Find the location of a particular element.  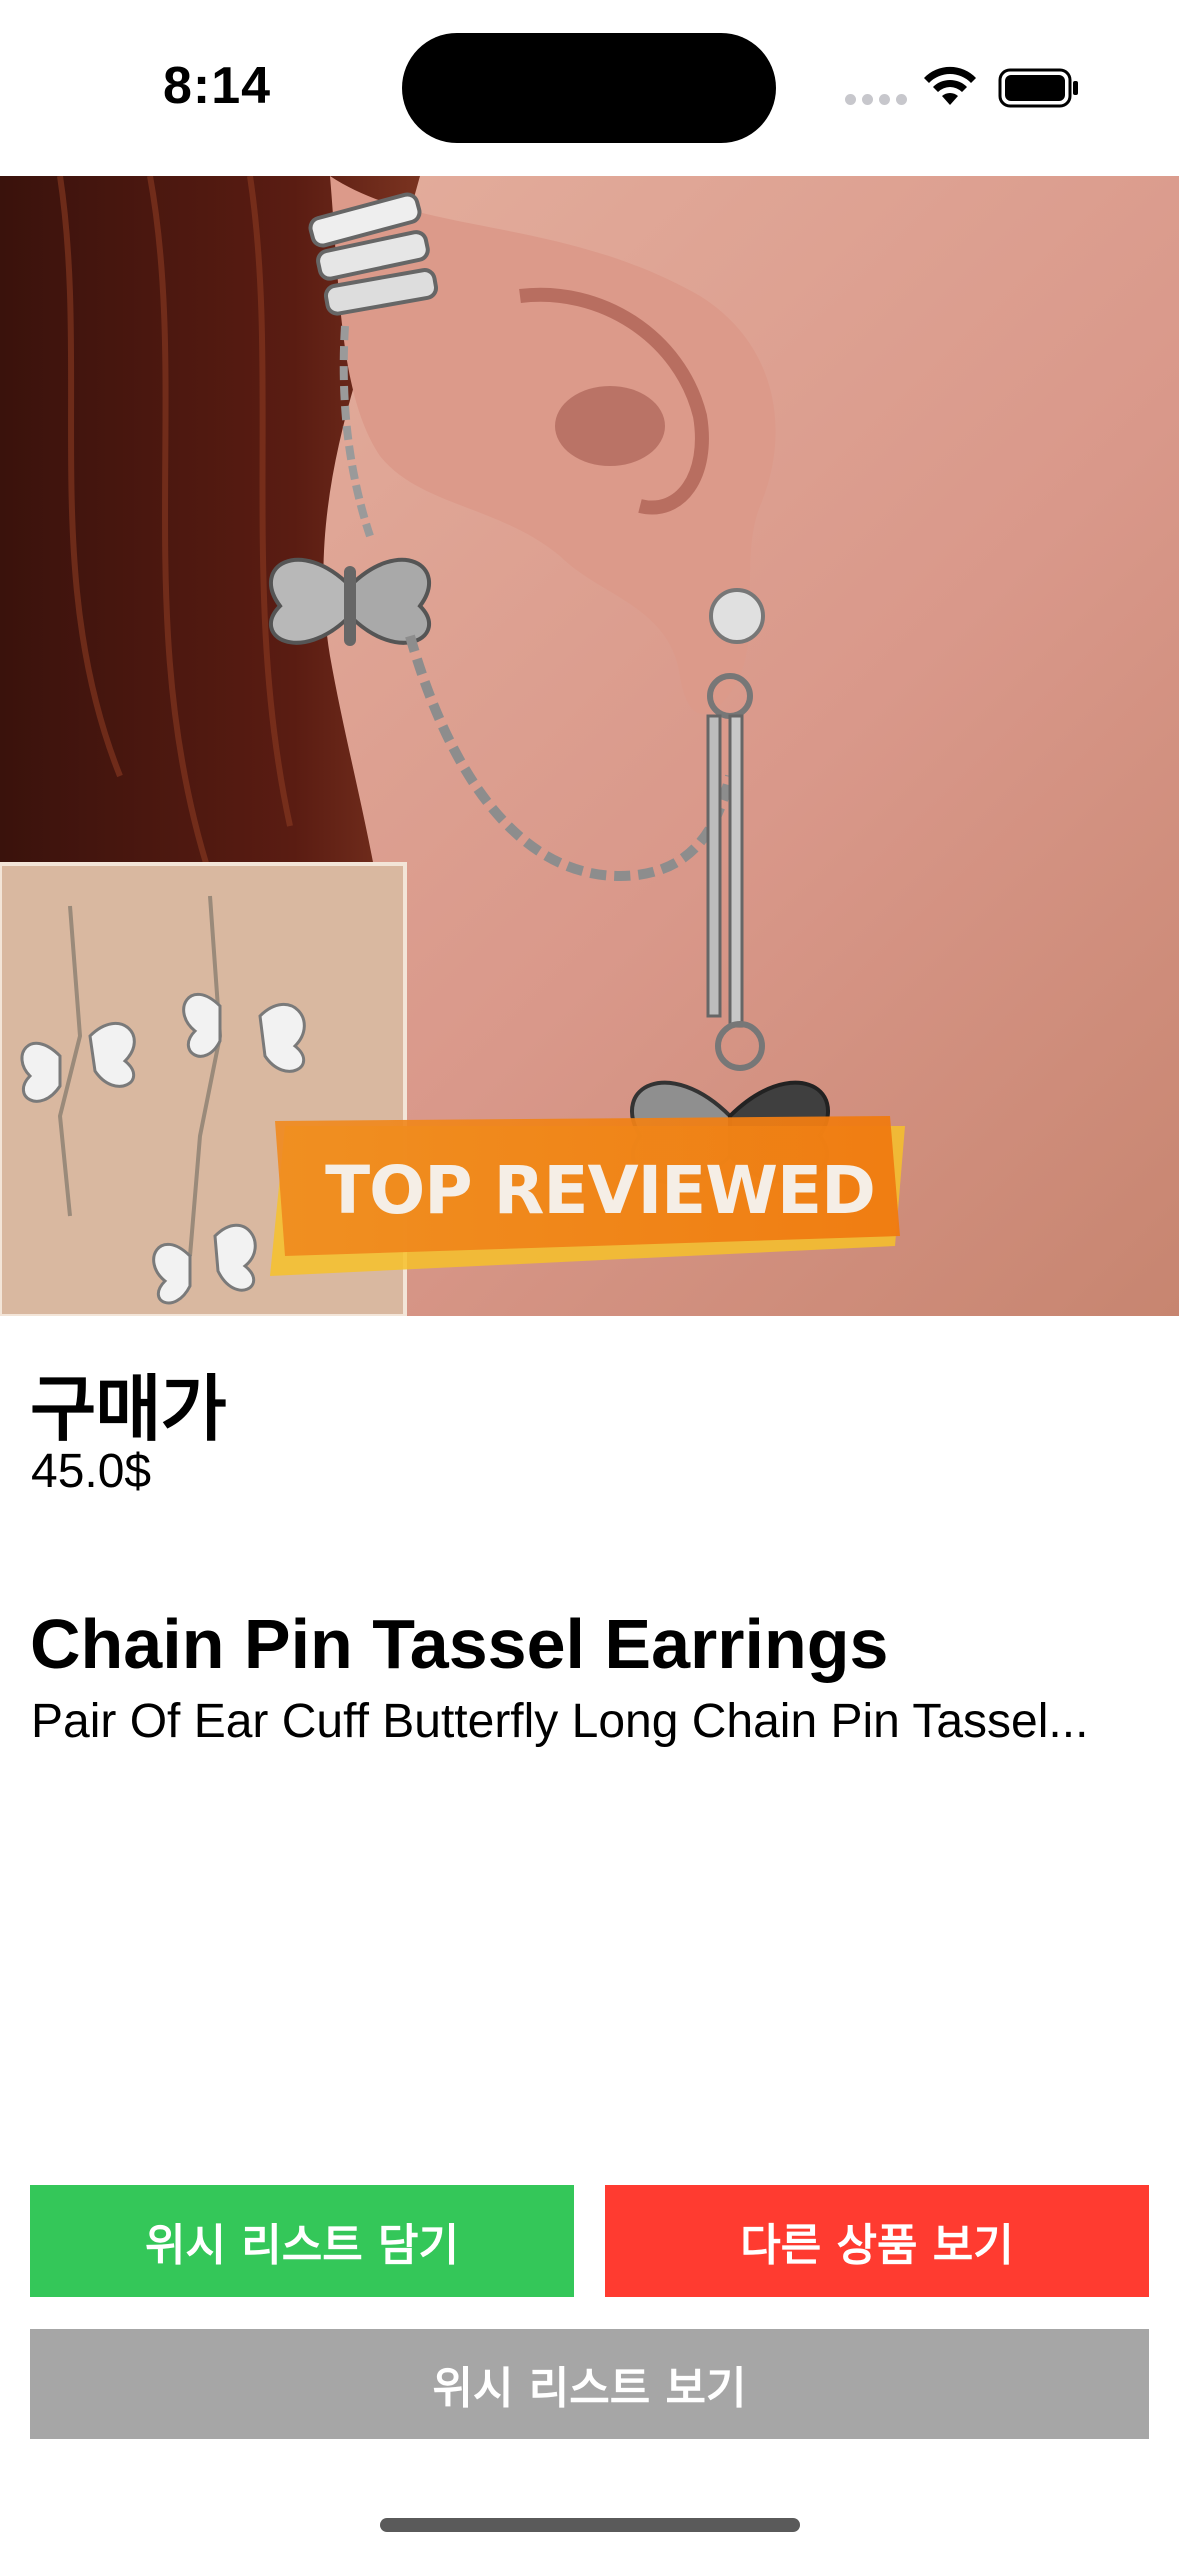

view-wishlist-button: 위시 리스트 보기 is located at coordinates (589, 2384).